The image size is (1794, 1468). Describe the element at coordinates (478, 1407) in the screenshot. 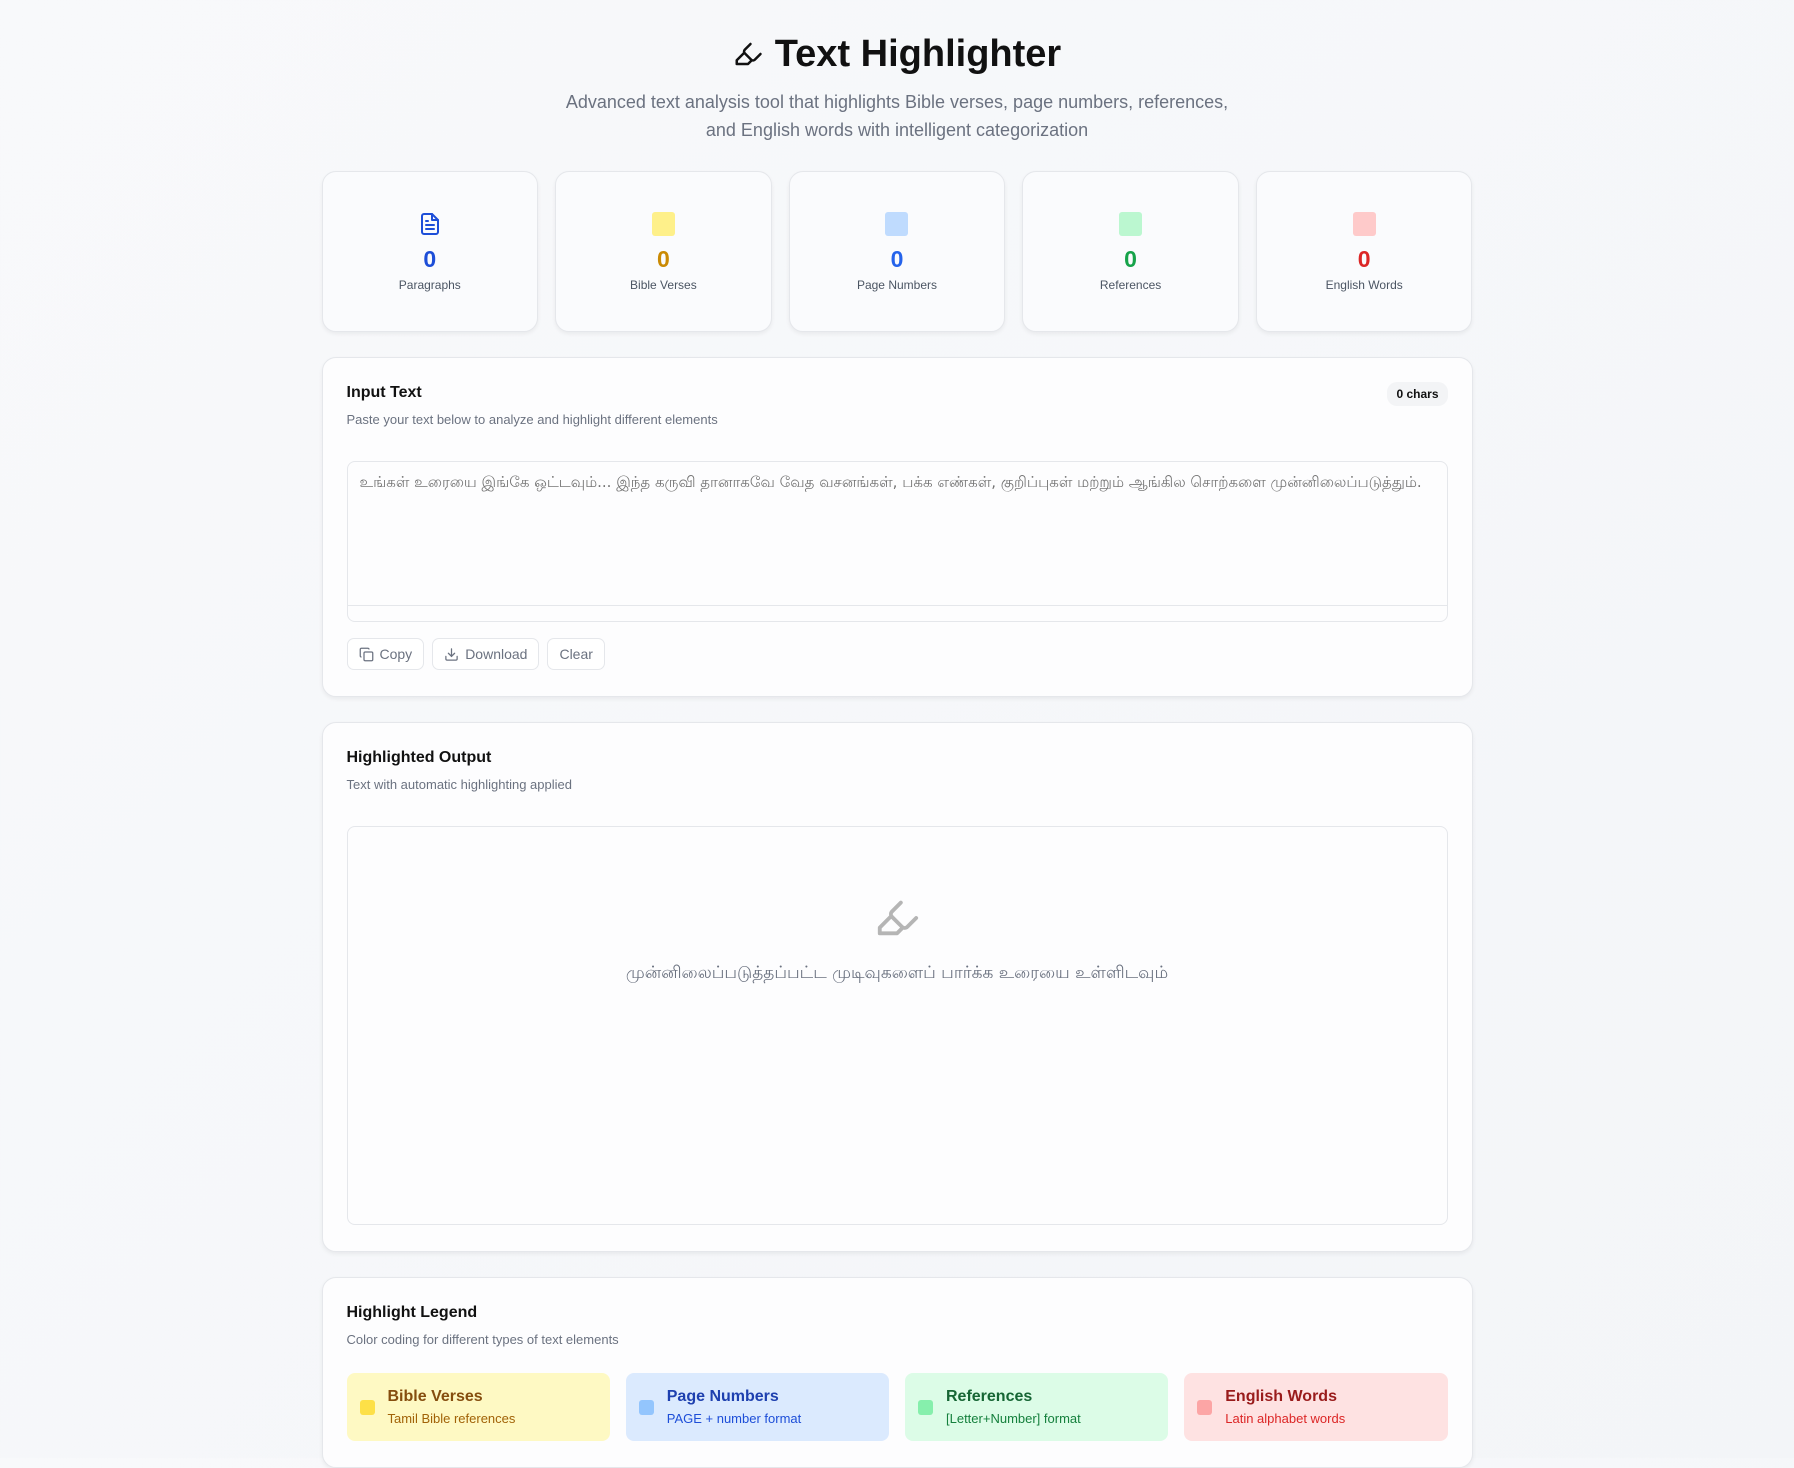

I see `legend-item-bible-verses: Bible Verses Tamil Bible references` at that location.